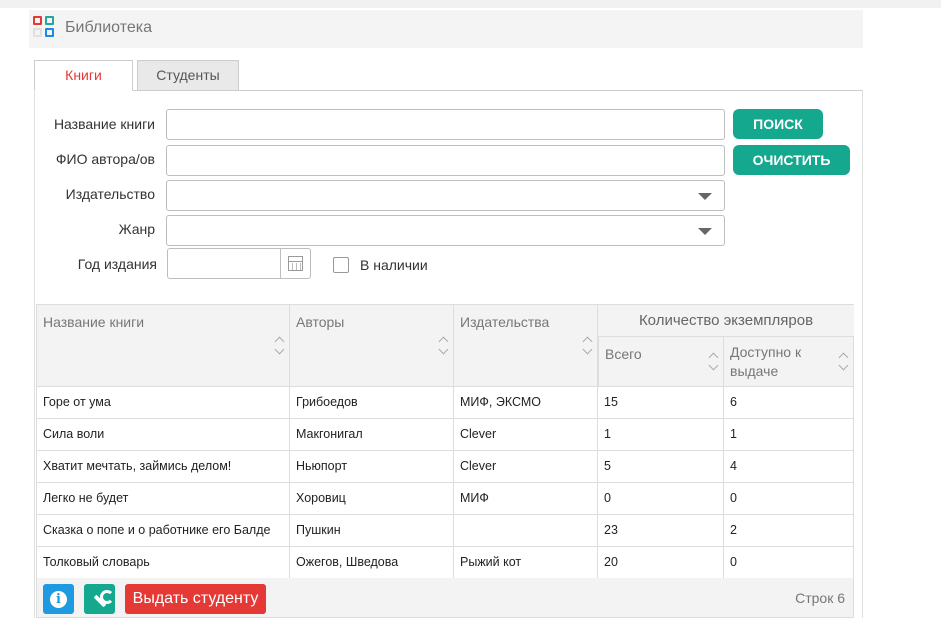 Image resolution: width=941 pixels, height=644 pixels. What do you see at coordinates (163, 346) in the screenshot?
I see `column-header-title: Название книги` at bounding box center [163, 346].